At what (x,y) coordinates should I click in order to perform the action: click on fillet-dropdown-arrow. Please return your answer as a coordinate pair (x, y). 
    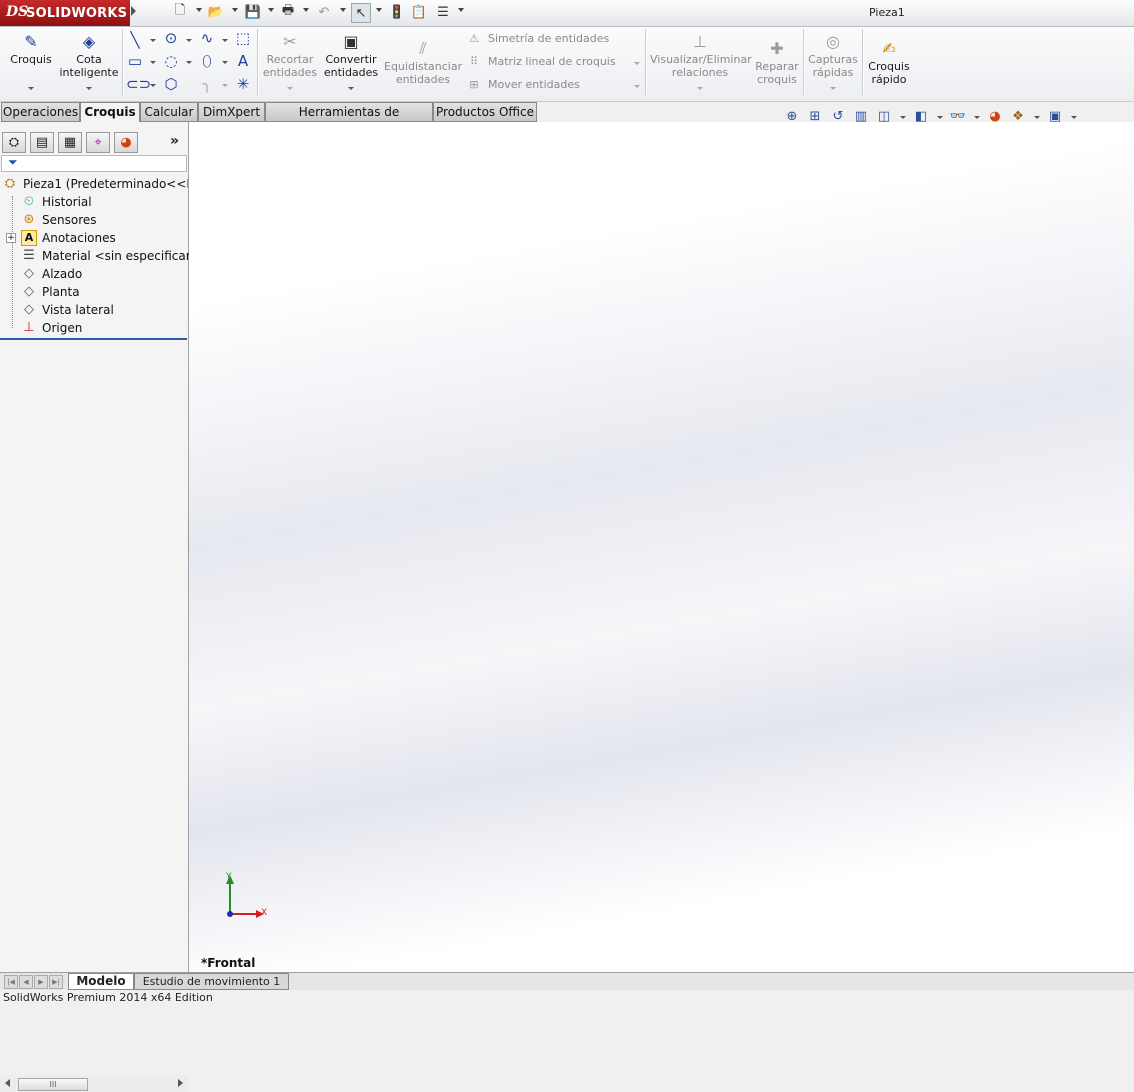
    Looking at the image, I should click on (225, 85).